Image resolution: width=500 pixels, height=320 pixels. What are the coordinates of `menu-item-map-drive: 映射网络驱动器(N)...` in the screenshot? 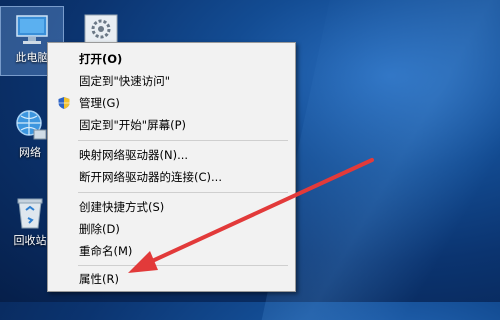 It's located at (171, 155).